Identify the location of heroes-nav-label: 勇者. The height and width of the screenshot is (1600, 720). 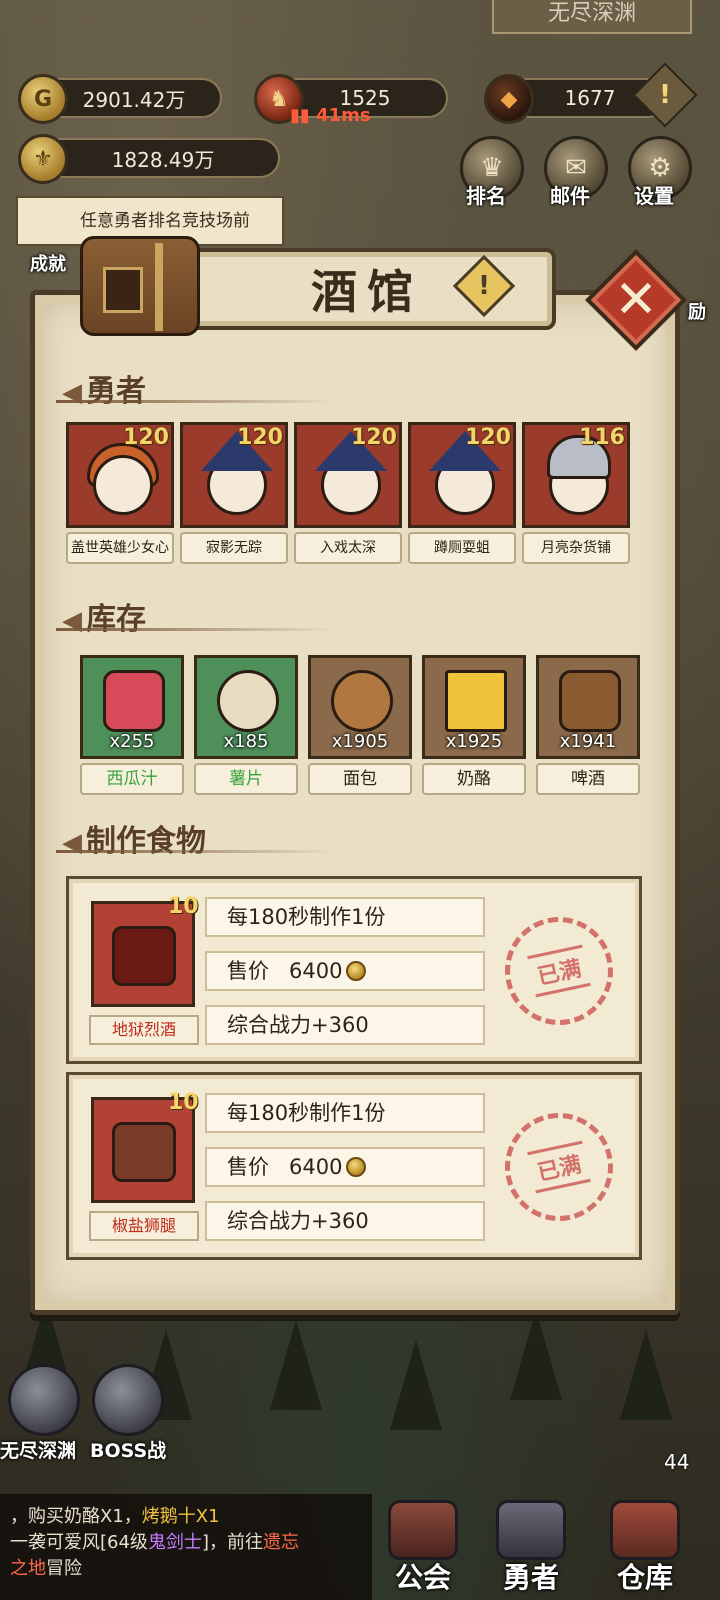
(530, 1577).